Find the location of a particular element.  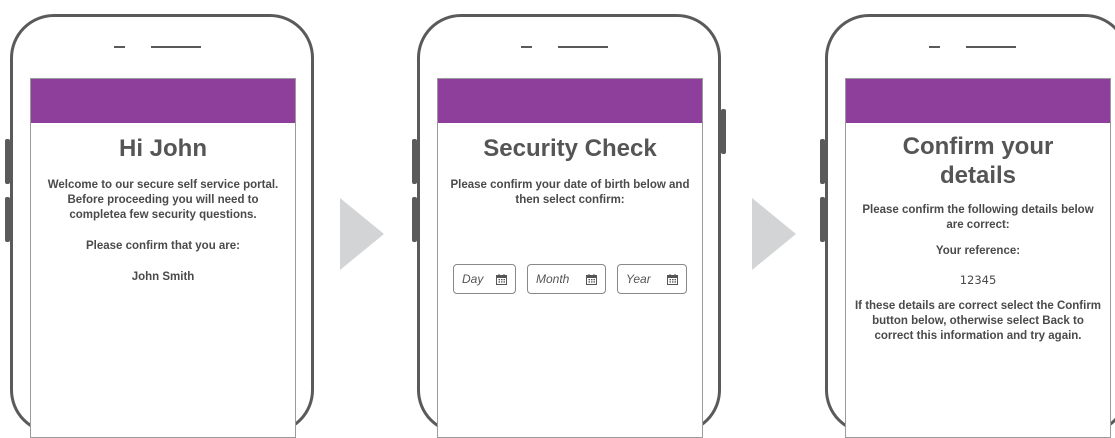

dob-fields: Day Month Year is located at coordinates (570, 279).